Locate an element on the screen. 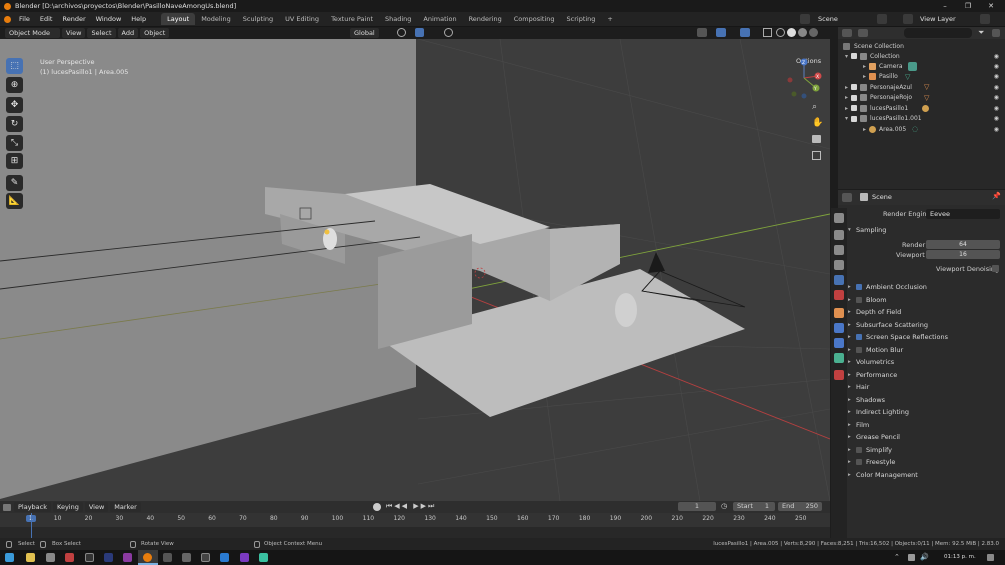 The image size is (1005, 565). close-button: ✕ is located at coordinates (991, 6).